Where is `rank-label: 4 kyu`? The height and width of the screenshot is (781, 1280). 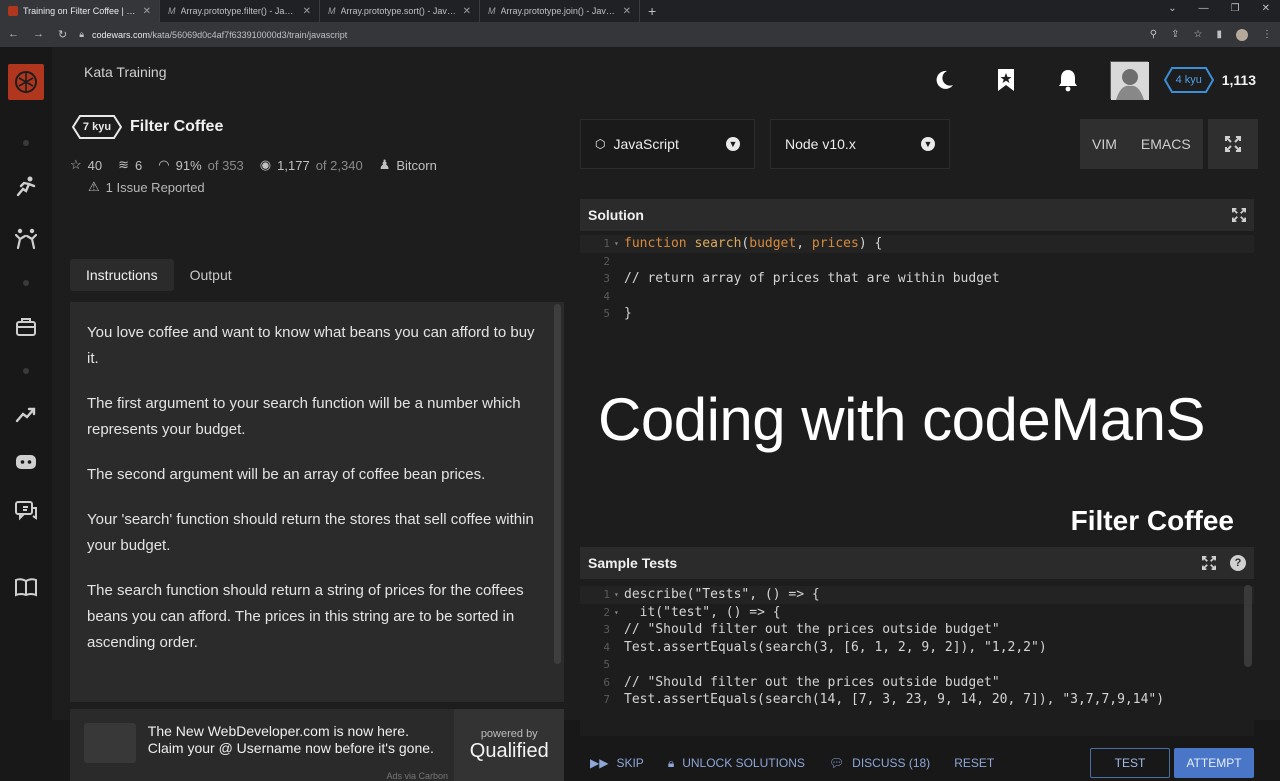 rank-label: 4 kyu is located at coordinates (1188, 80).